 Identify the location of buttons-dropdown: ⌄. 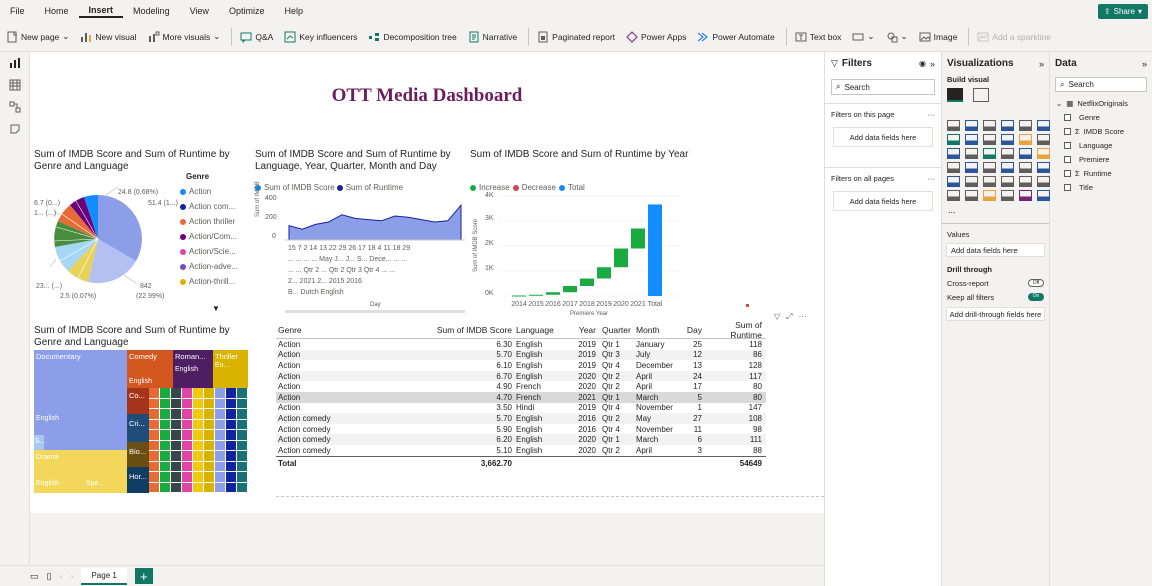
(863, 37).